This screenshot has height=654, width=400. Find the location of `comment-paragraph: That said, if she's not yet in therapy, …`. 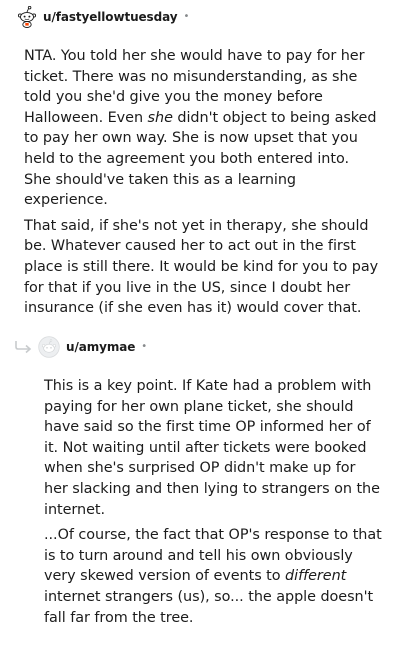

comment-paragraph: That said, if she's not yet in therapy, … is located at coordinates (201, 267).